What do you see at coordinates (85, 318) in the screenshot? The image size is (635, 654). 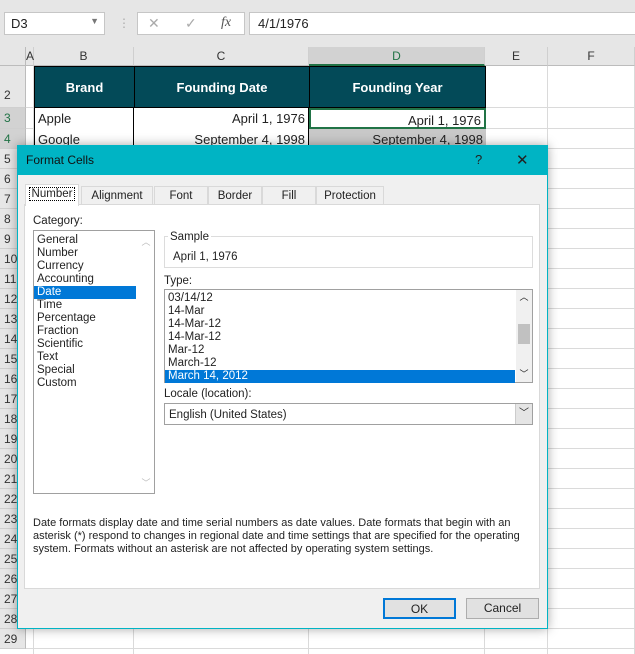 I see `category-item-percentage: Percentage` at bounding box center [85, 318].